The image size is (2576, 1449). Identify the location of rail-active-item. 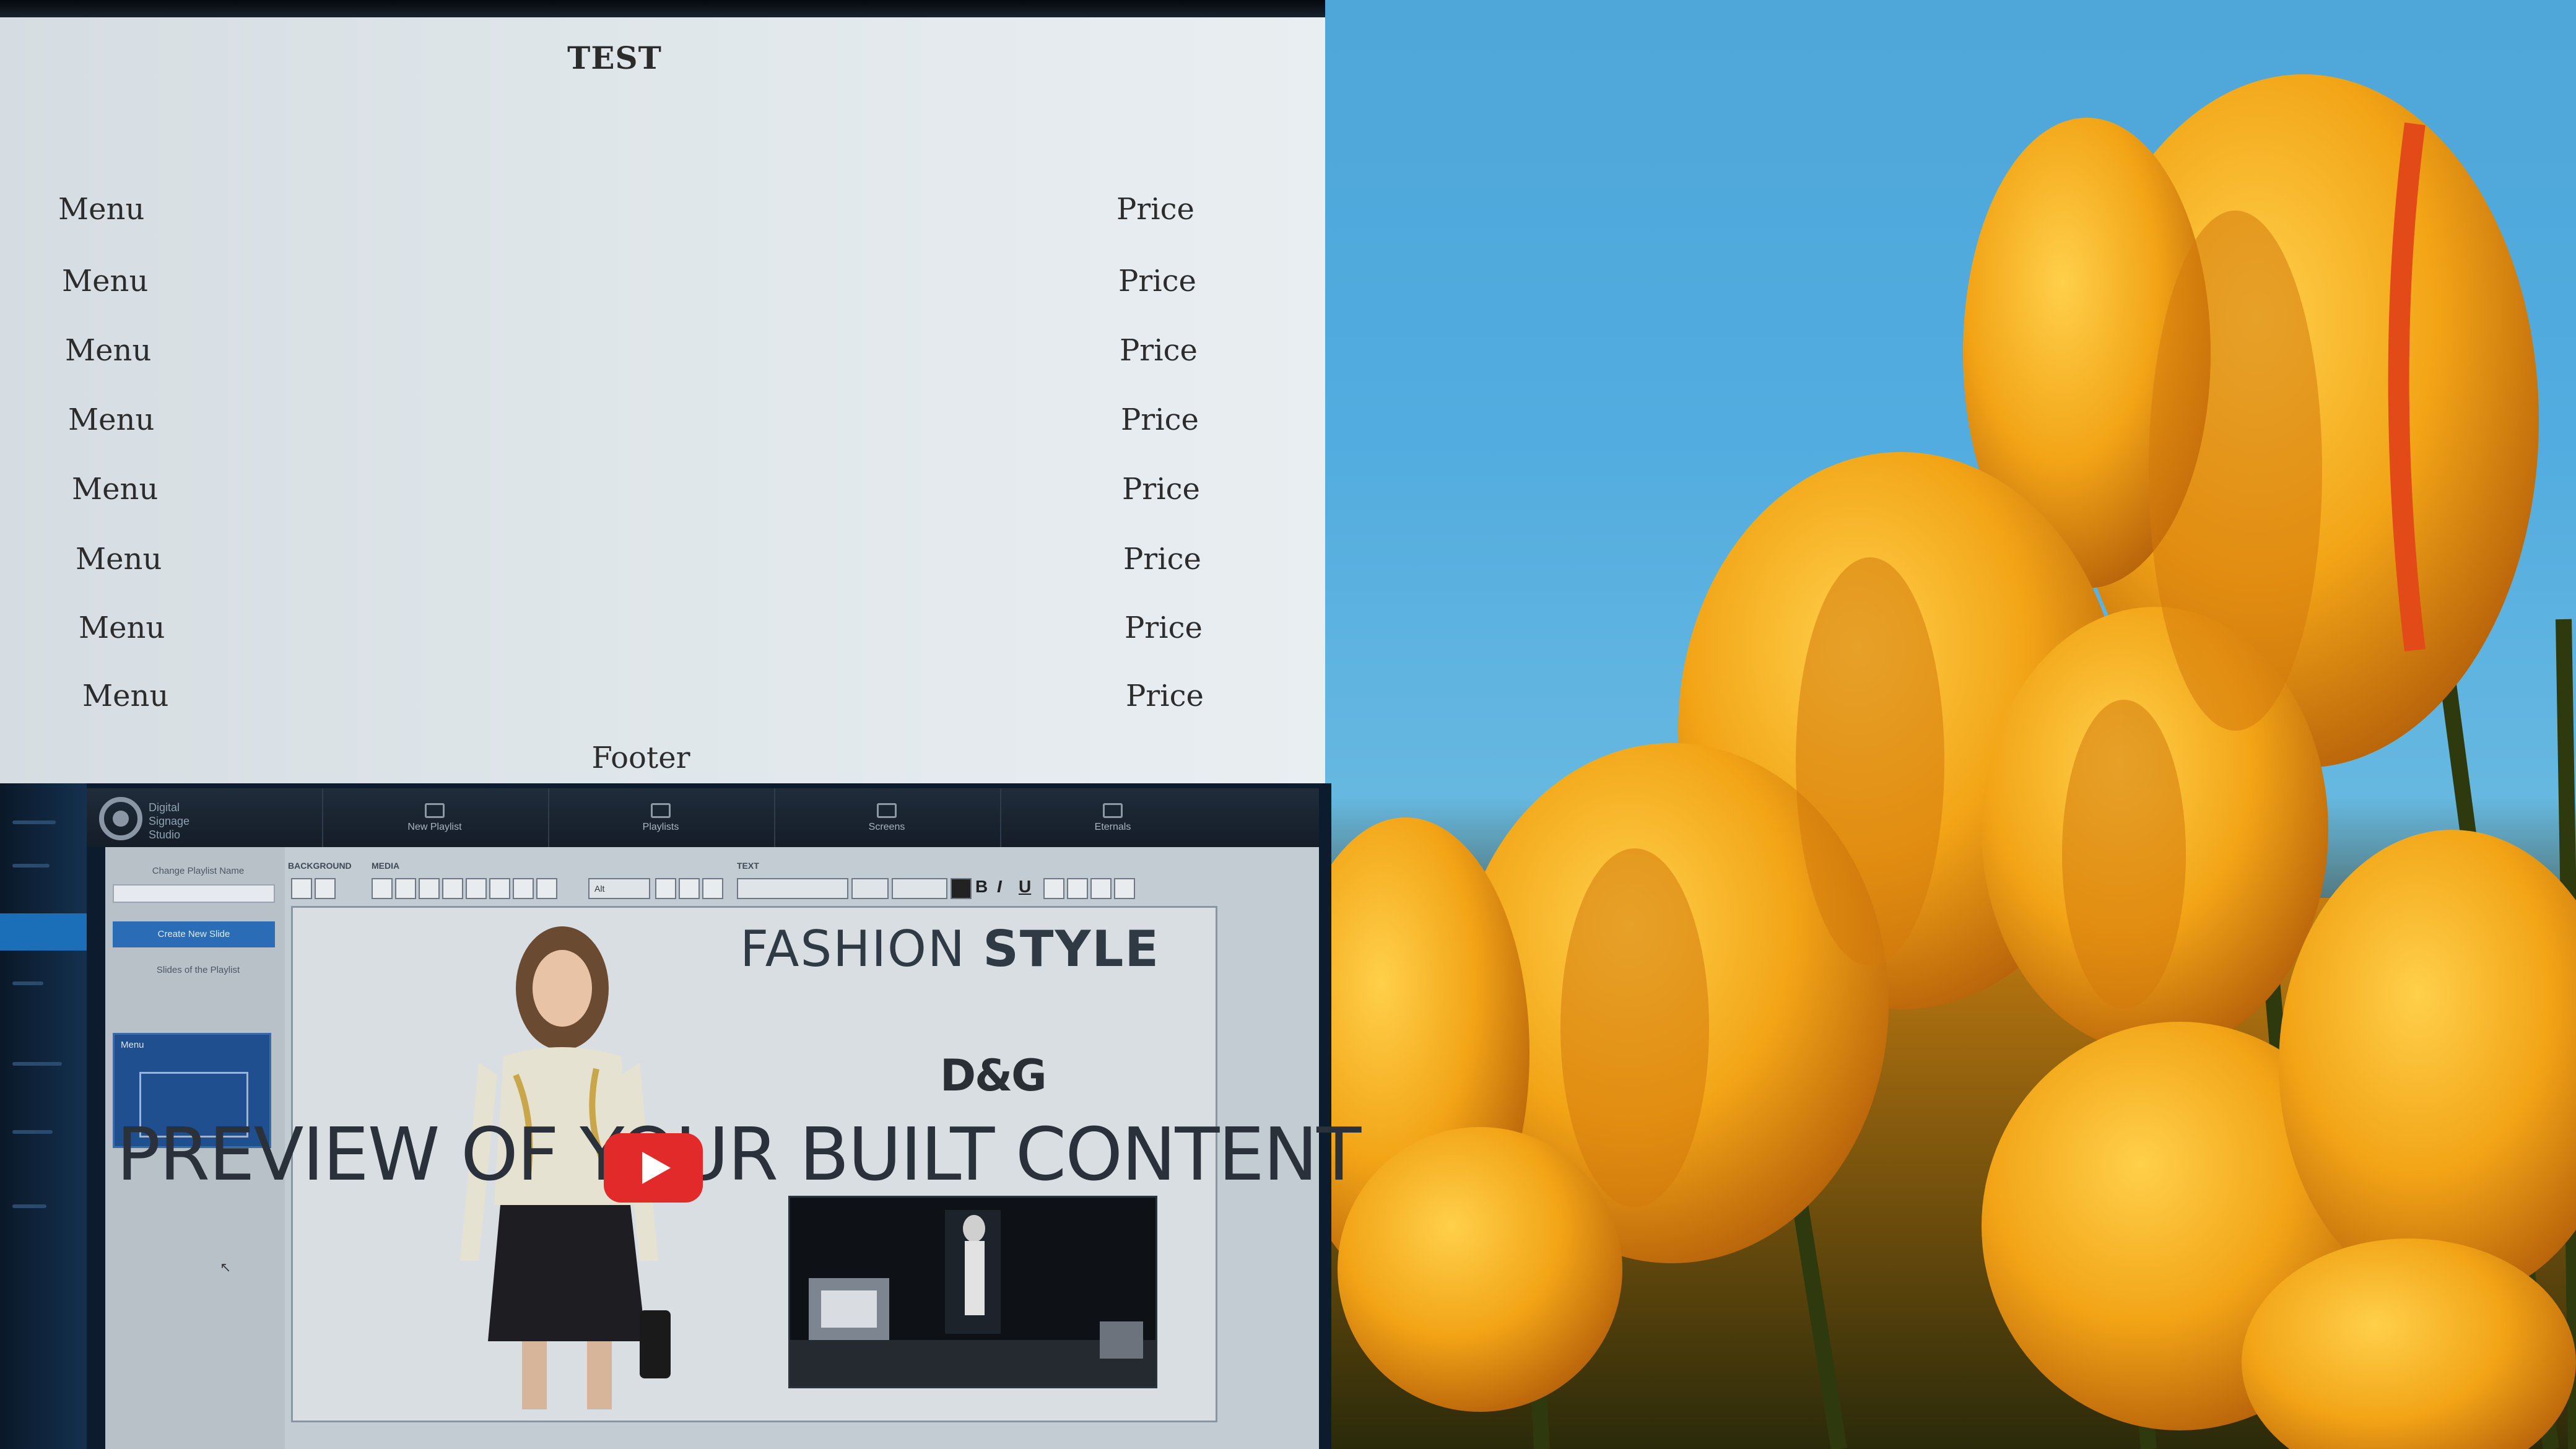
(43, 932).